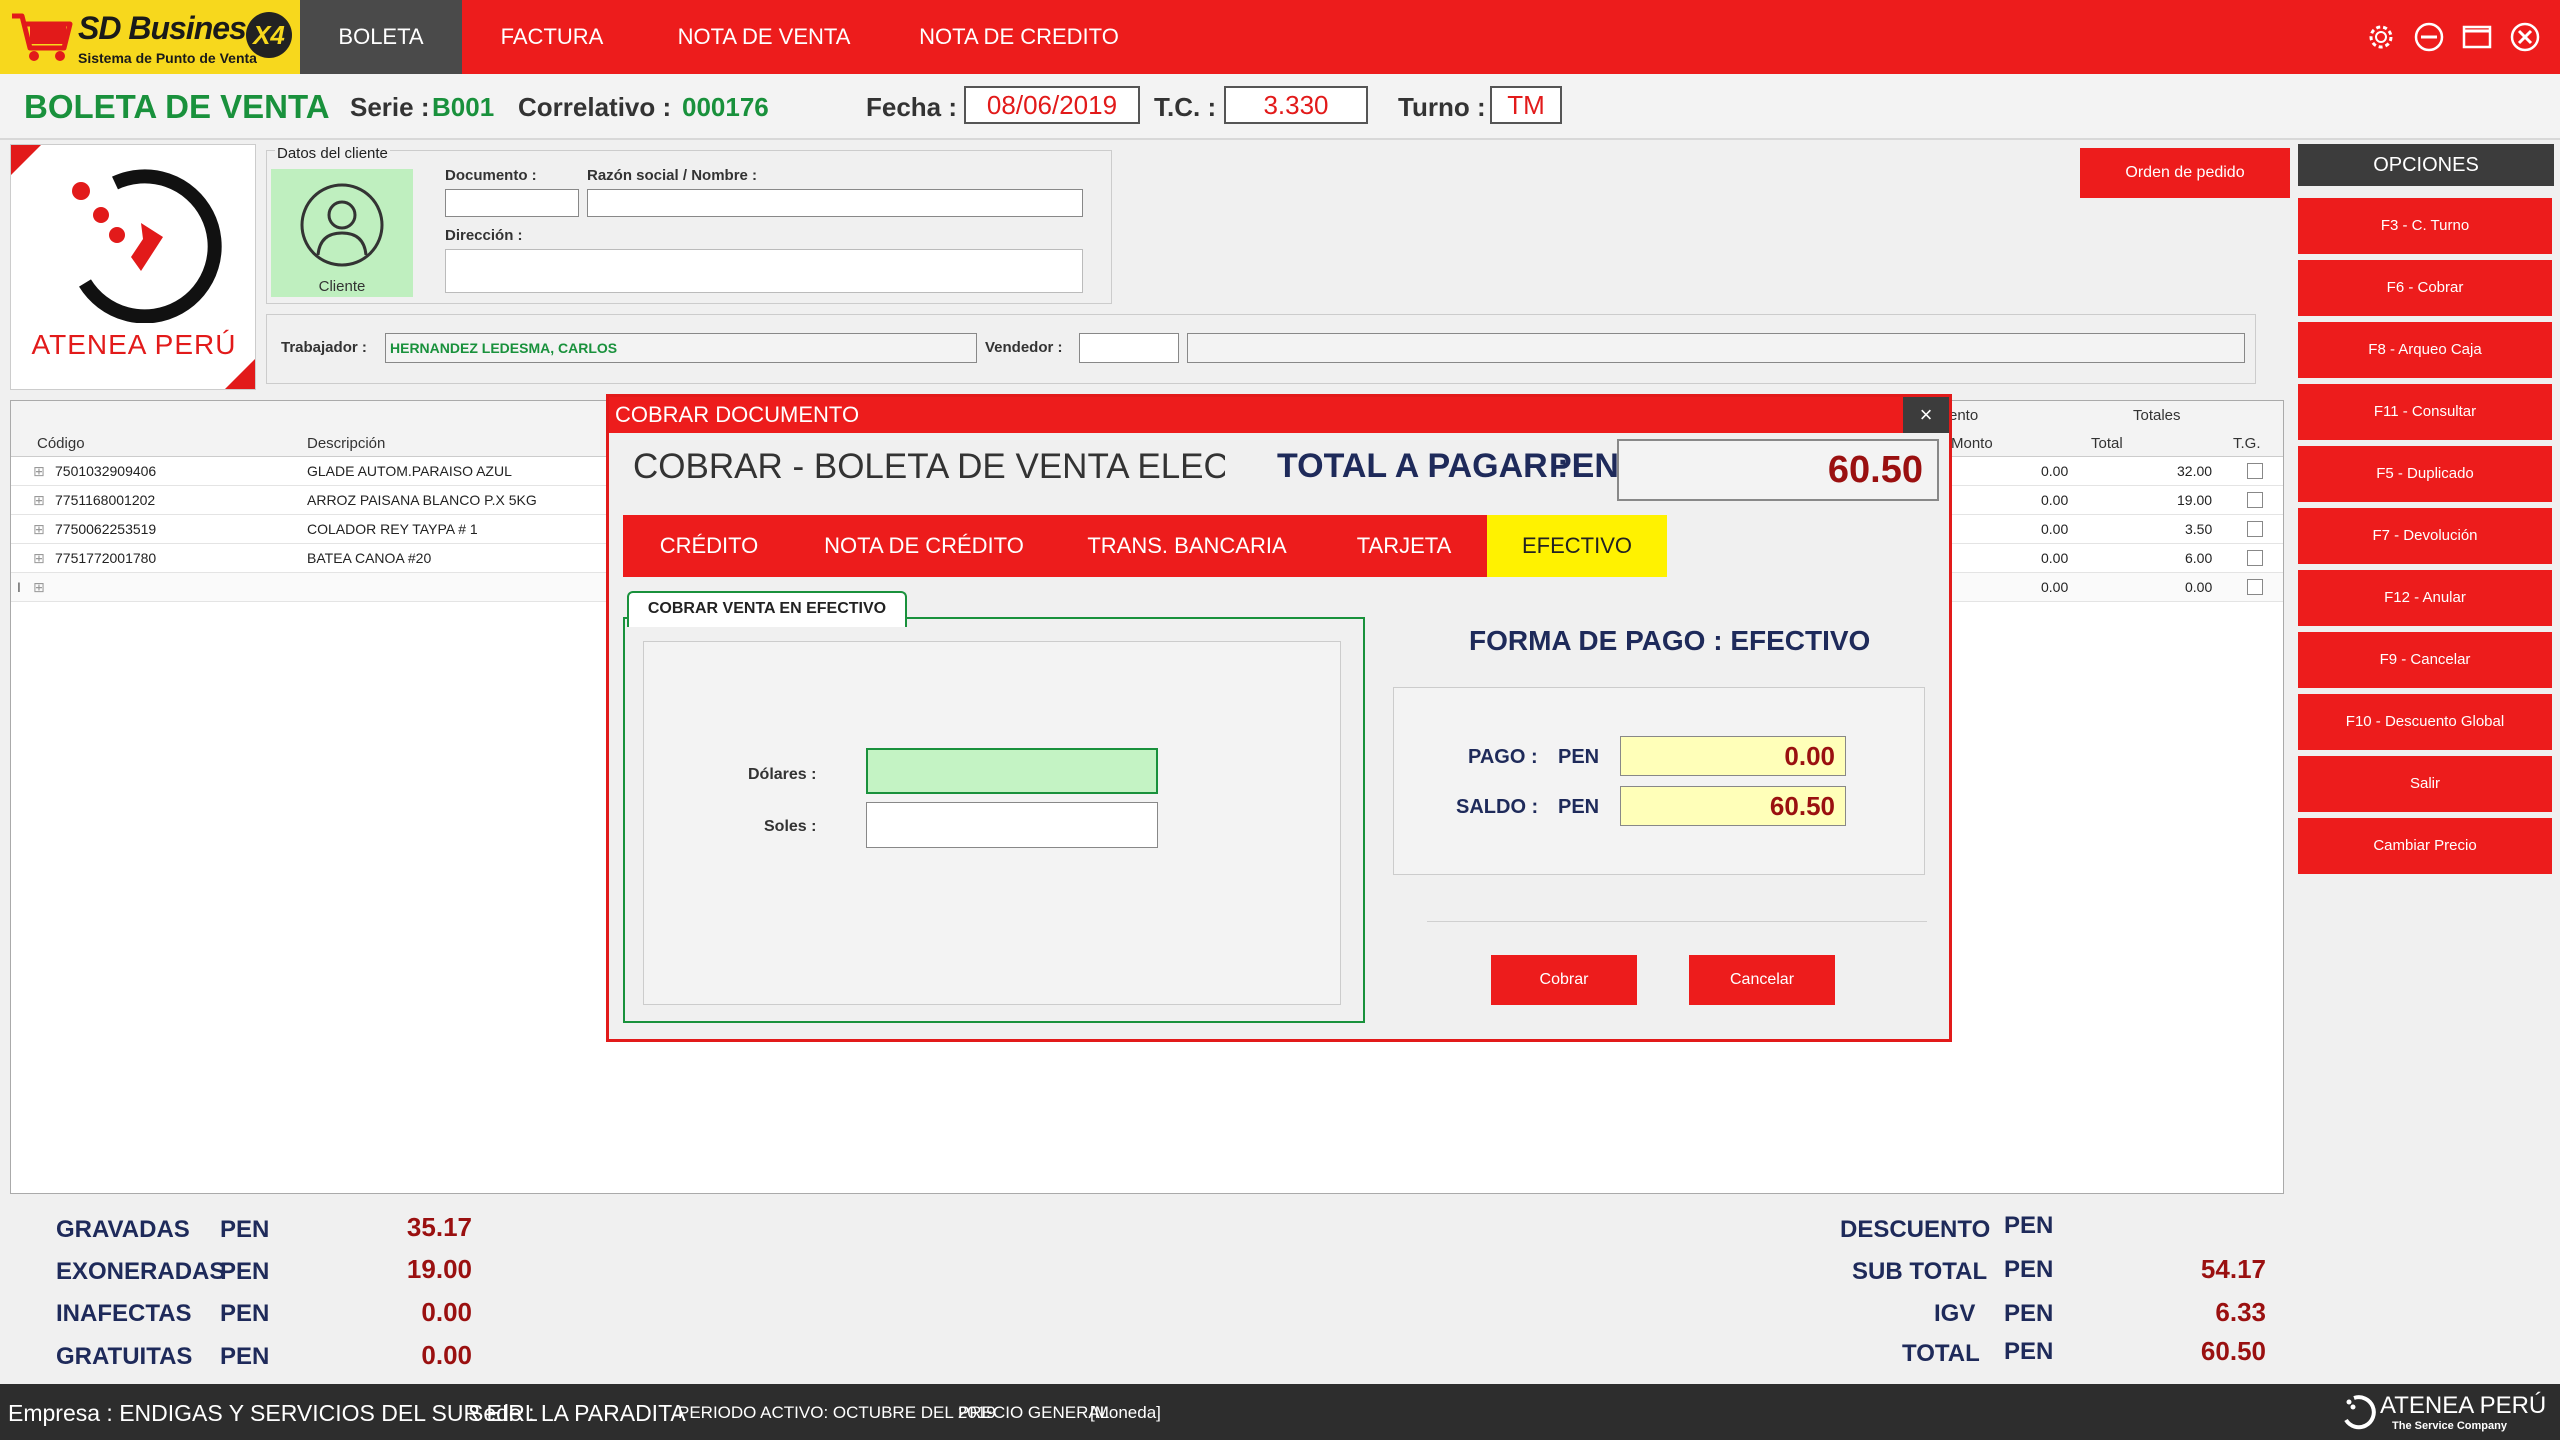 This screenshot has width=2560, height=1440. Describe the element at coordinates (552, 37) in the screenshot. I see `tab-factura: FACTURA` at that location.